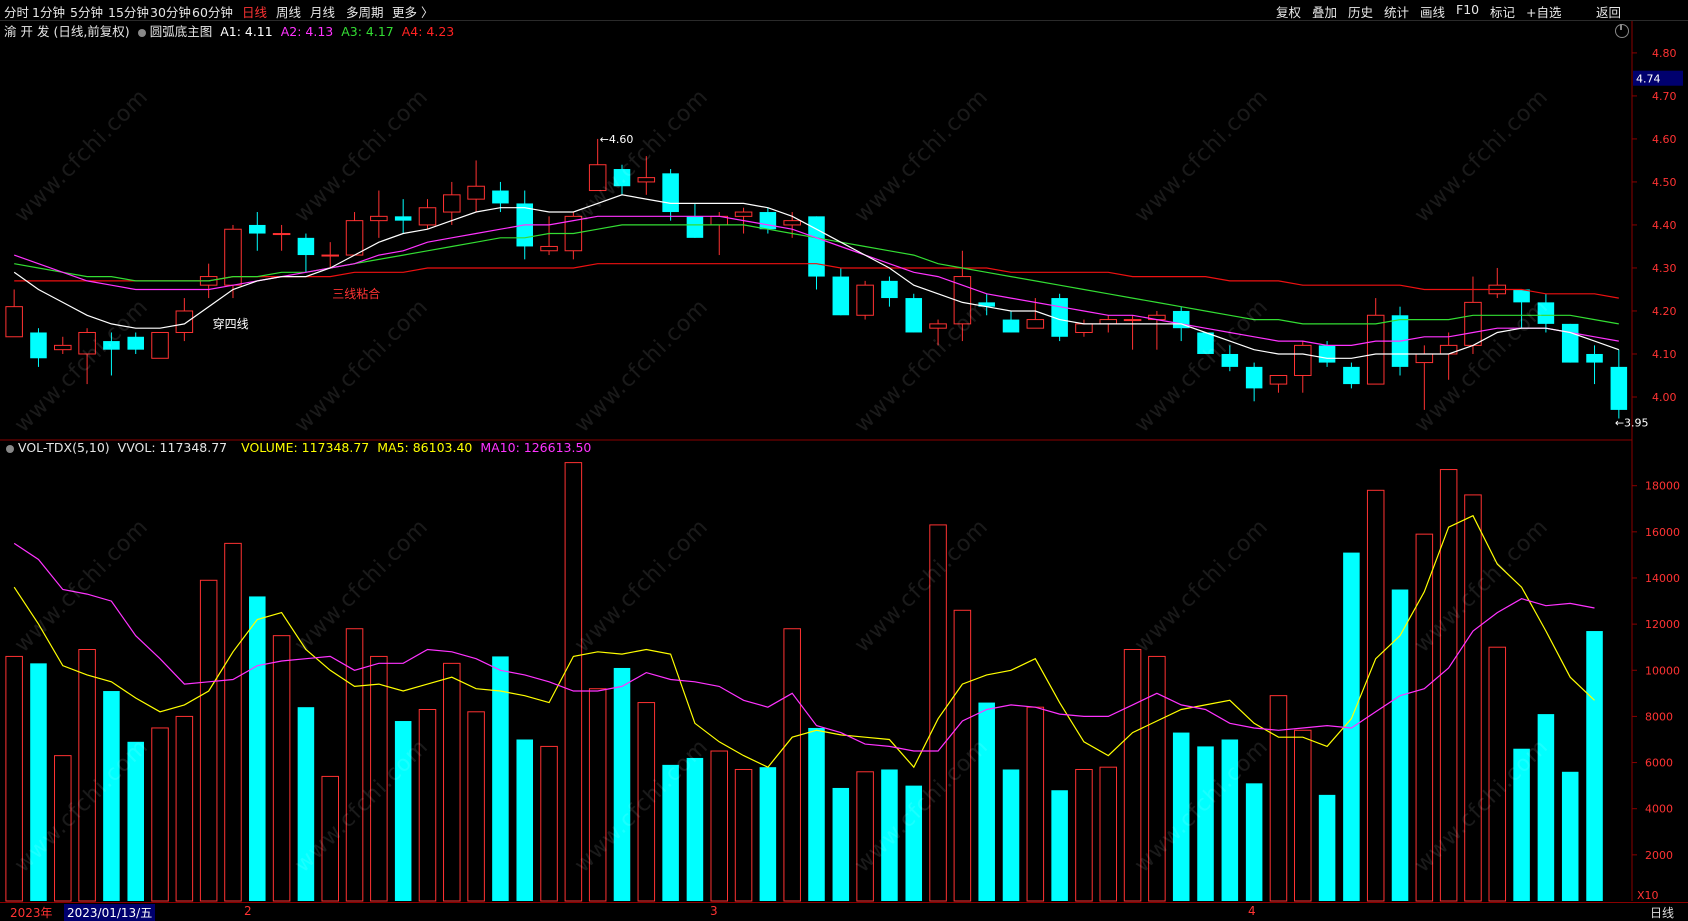 Image resolution: width=1688 pixels, height=921 pixels. What do you see at coordinates (1664, 311) in the screenshot?
I see `price-tick-label: 4.20` at bounding box center [1664, 311].